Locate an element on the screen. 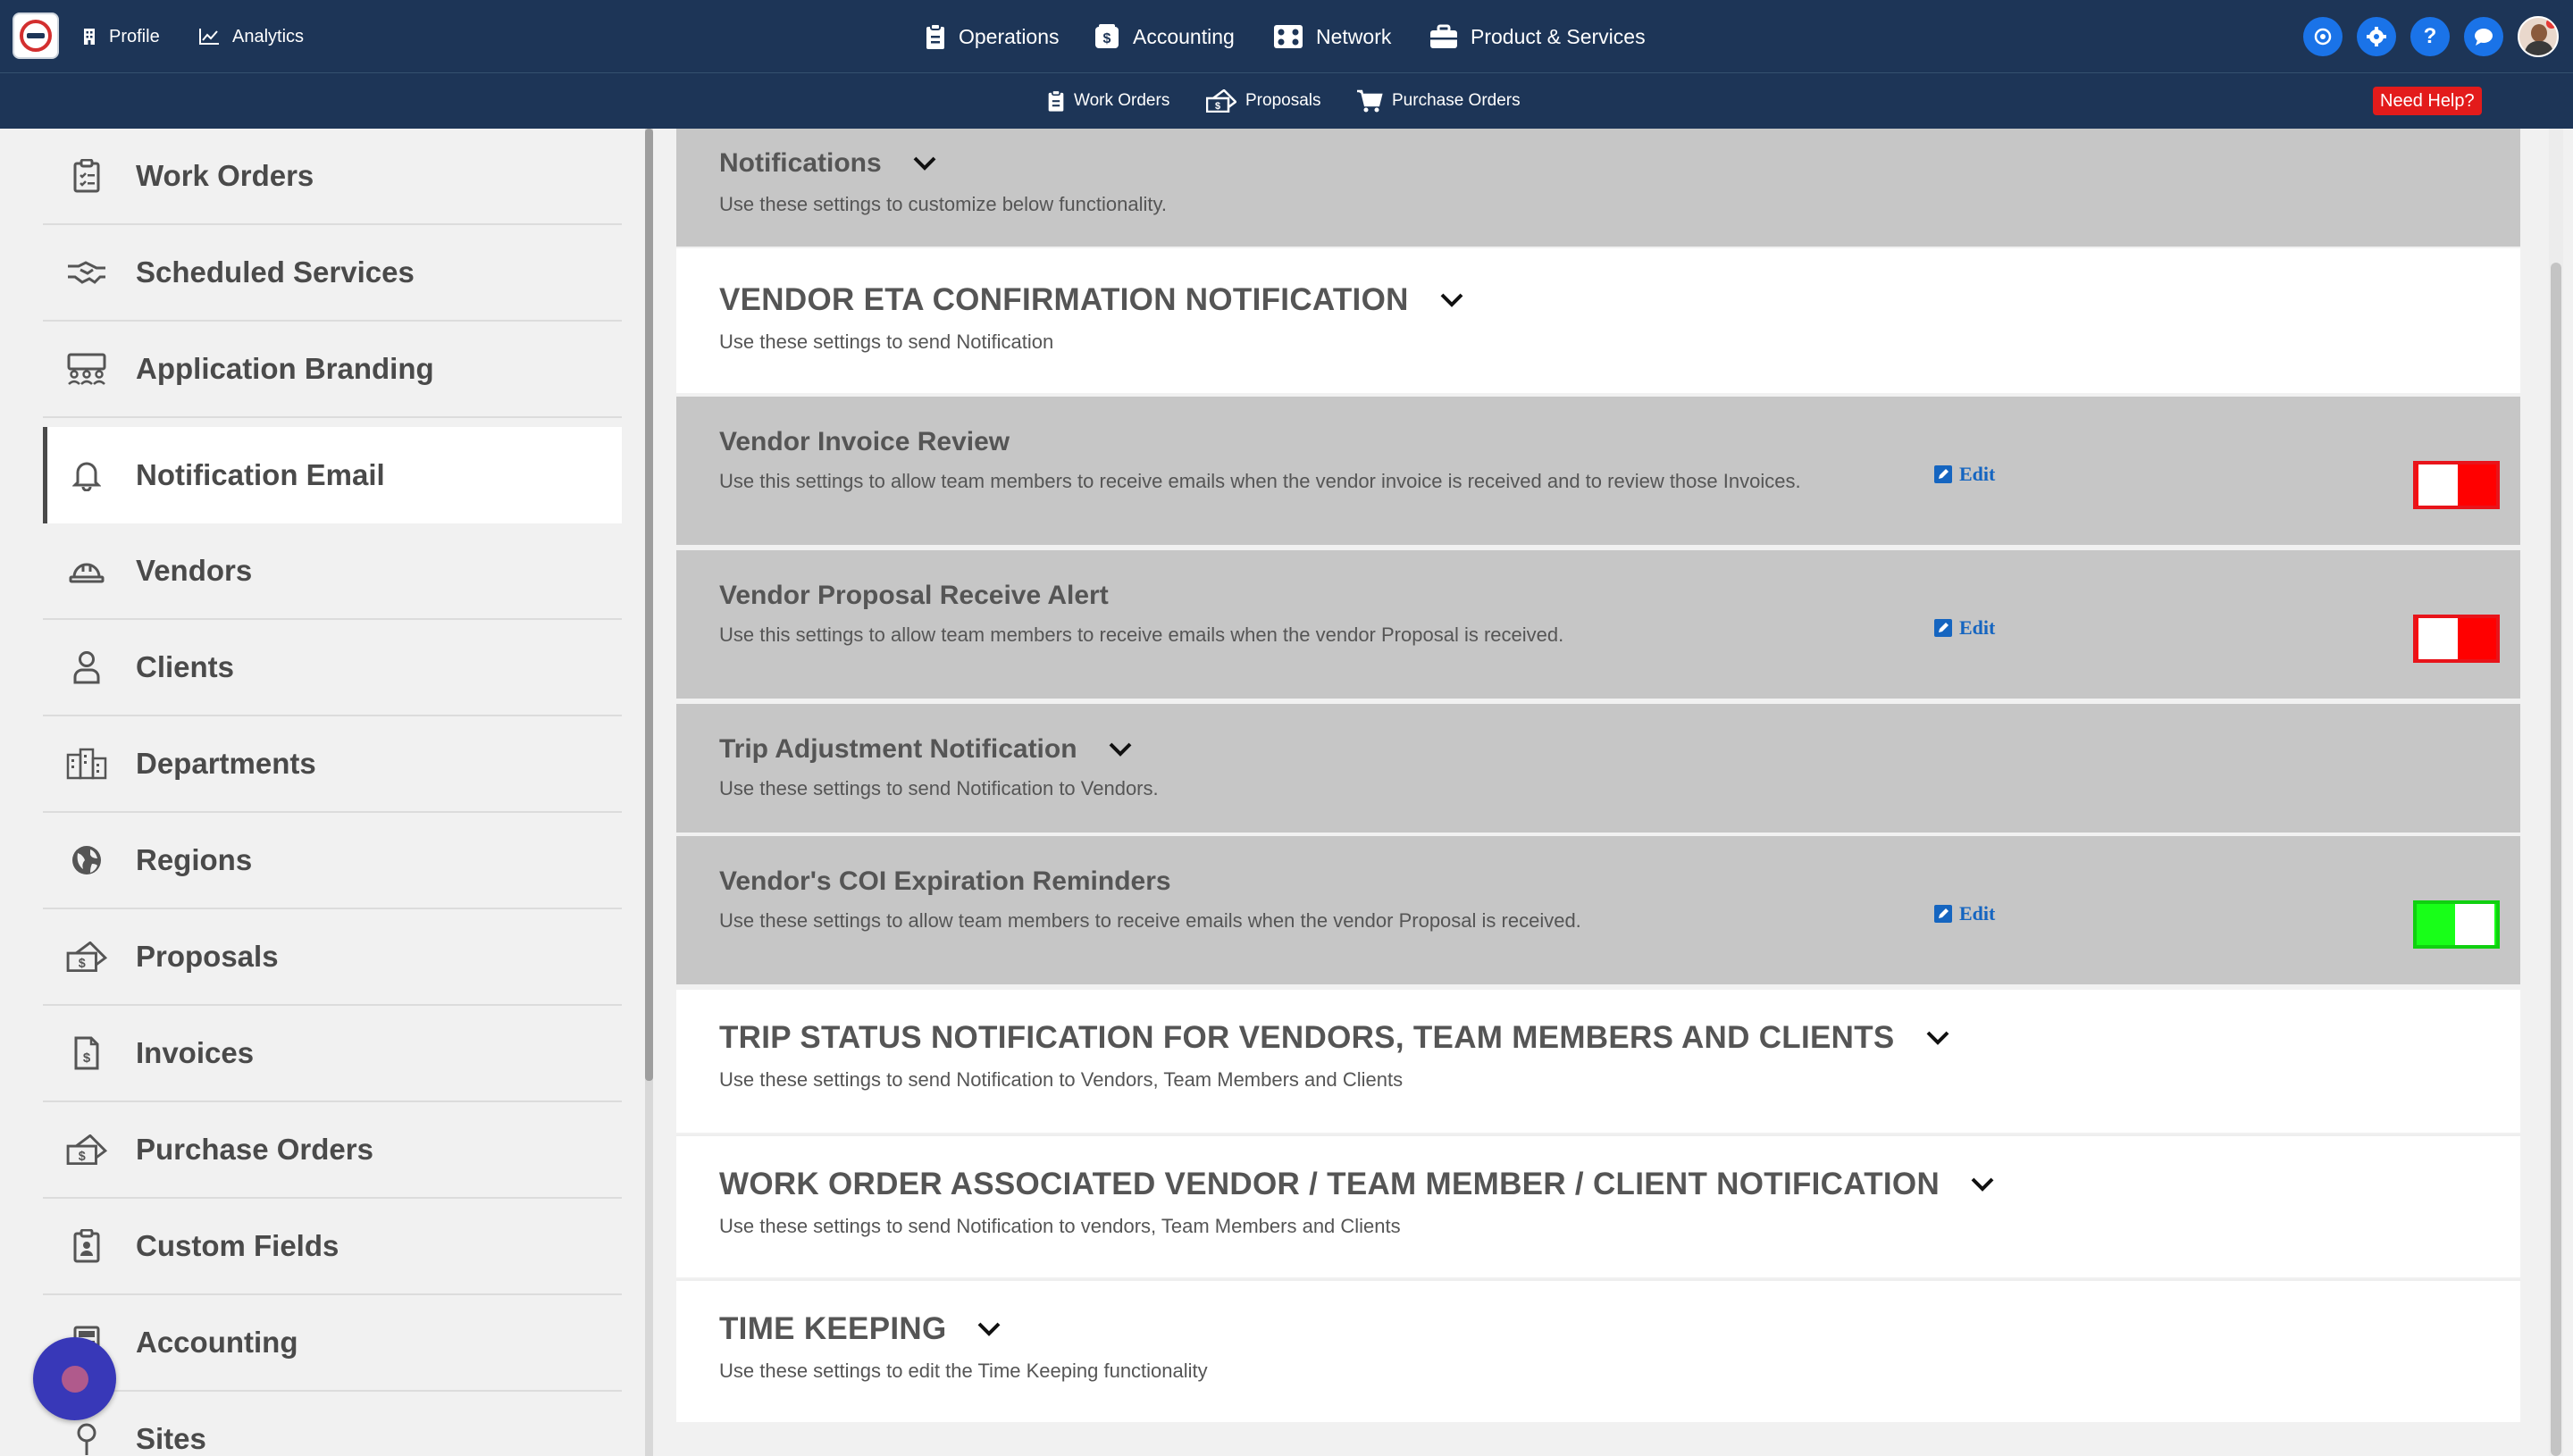 This screenshot has width=2573, height=1456. chat-button is located at coordinates (2483, 36).